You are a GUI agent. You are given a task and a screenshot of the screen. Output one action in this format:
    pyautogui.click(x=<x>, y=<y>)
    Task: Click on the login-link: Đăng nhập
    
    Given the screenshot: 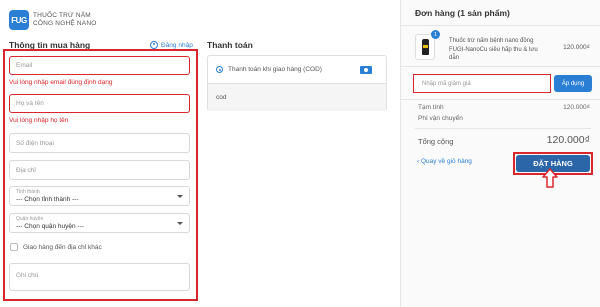 What is the action you would take?
    pyautogui.click(x=171, y=45)
    